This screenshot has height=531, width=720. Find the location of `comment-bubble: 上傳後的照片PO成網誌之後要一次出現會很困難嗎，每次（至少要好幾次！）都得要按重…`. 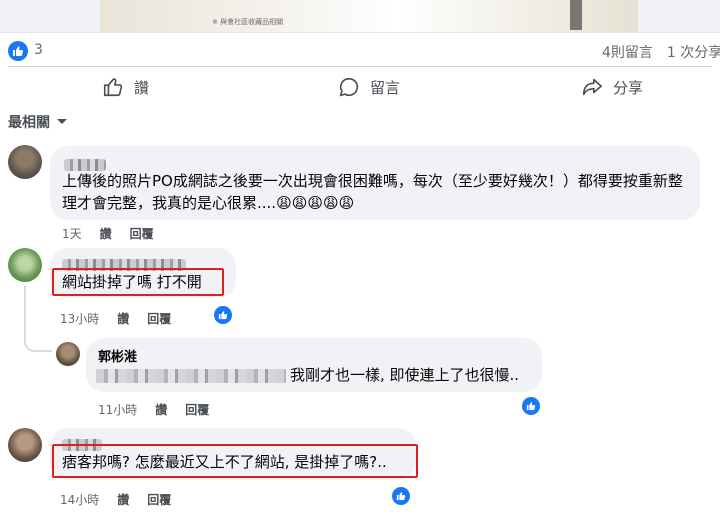

comment-bubble: 上傳後的照片PO成網誌之後要一次出現會很困難嗎，每次（至少要好幾次！）都得要按重… is located at coordinates (375, 183).